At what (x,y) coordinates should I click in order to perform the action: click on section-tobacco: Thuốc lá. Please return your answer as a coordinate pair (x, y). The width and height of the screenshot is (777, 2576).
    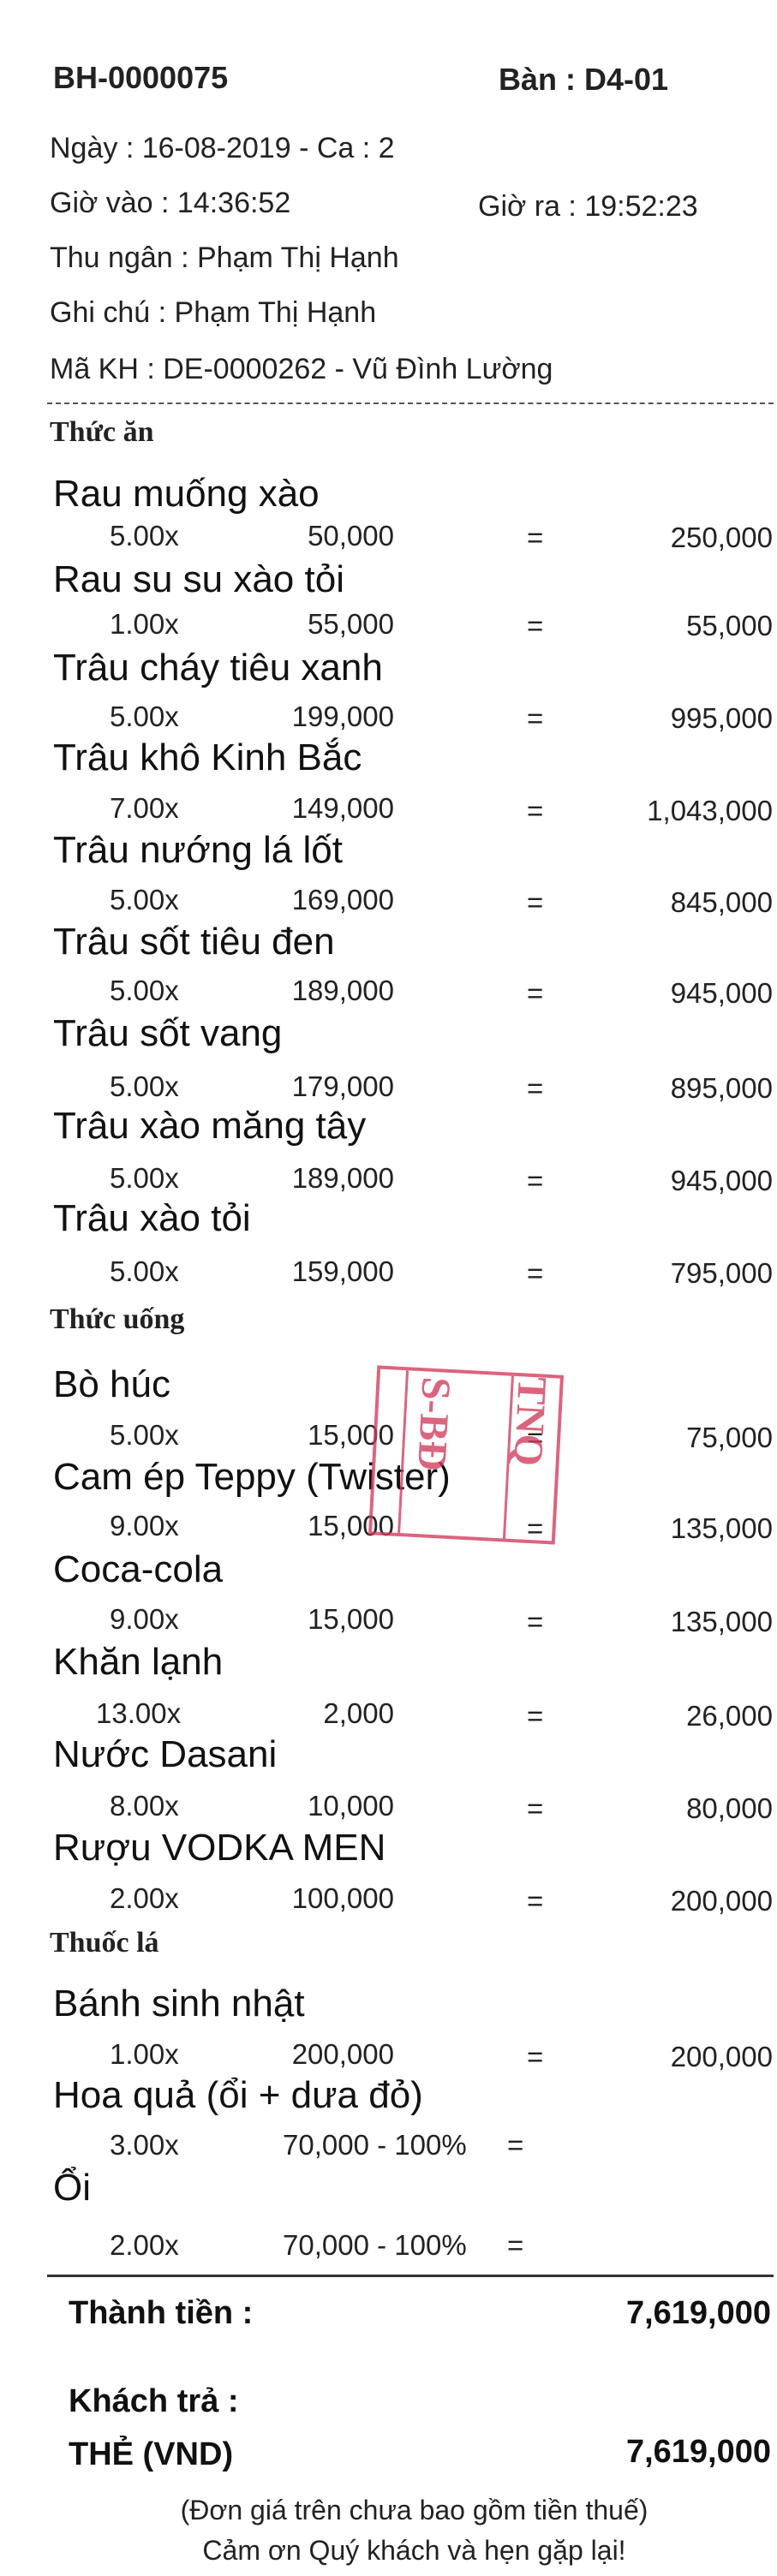
    Looking at the image, I should click on (104, 1943).